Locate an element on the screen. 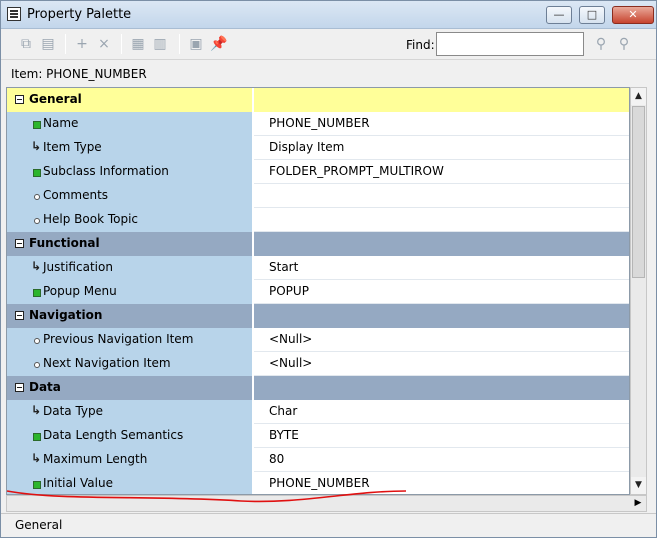  scroll-thumb is located at coordinates (638, 192).